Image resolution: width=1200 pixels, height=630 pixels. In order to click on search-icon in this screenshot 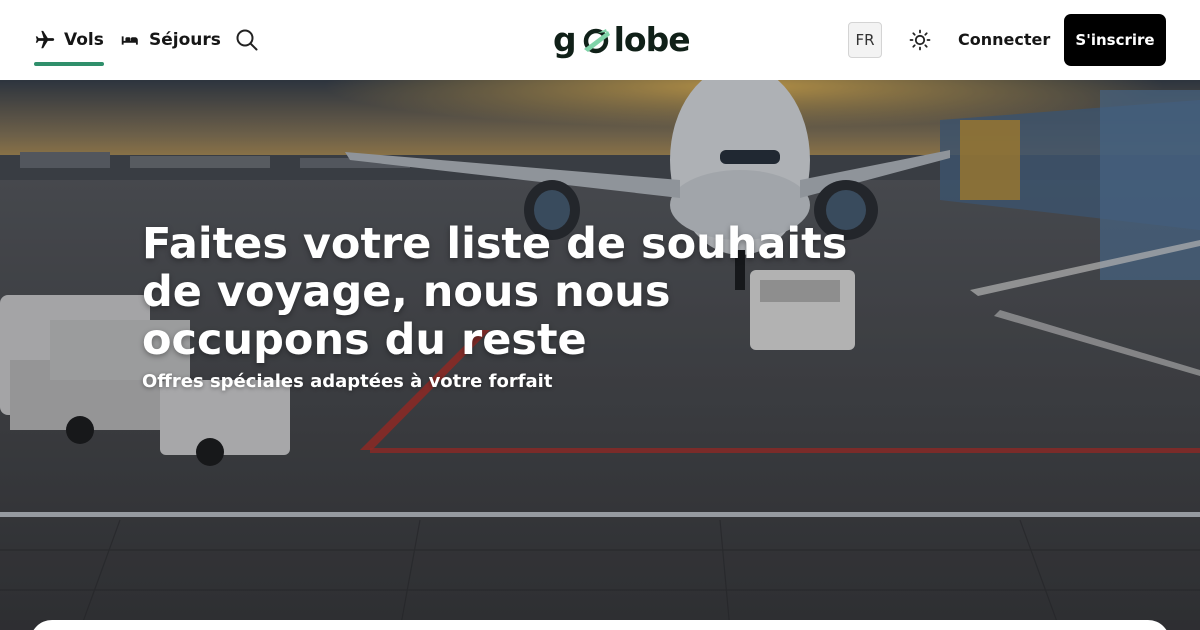, I will do `click(247, 40)`.